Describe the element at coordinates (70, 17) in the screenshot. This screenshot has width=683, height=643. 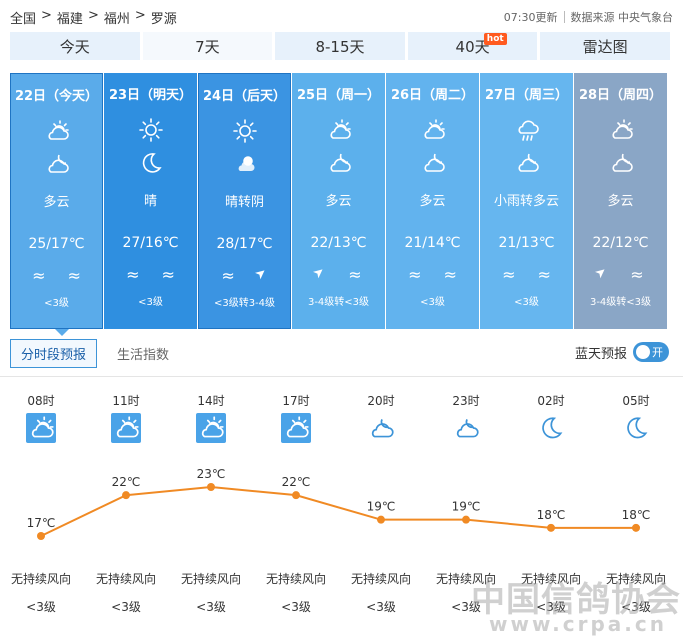
I see `breadcrumb-province: 福建` at that location.